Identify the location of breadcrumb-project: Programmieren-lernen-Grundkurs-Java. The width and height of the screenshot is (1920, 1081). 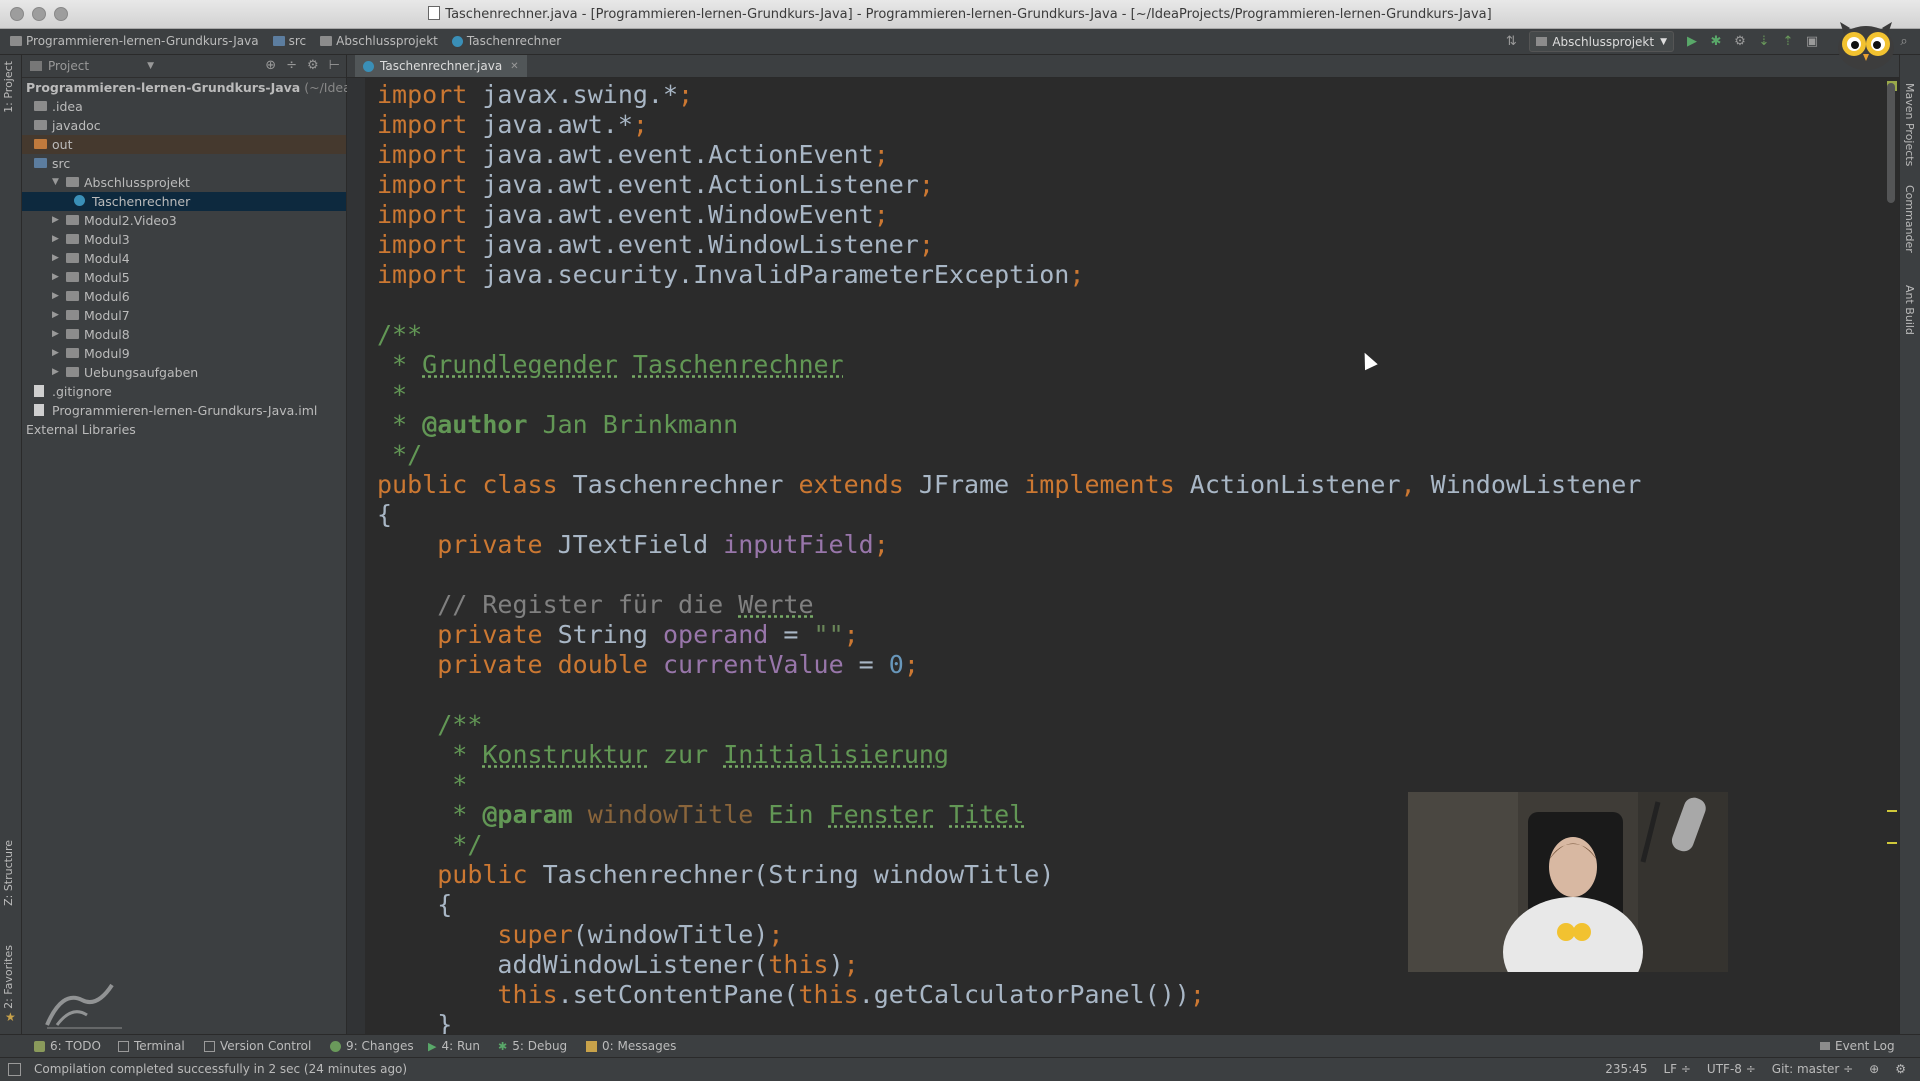
(134, 41).